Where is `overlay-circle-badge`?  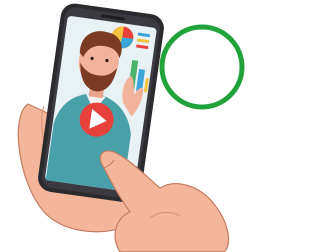 overlay-circle-badge is located at coordinates (202, 67).